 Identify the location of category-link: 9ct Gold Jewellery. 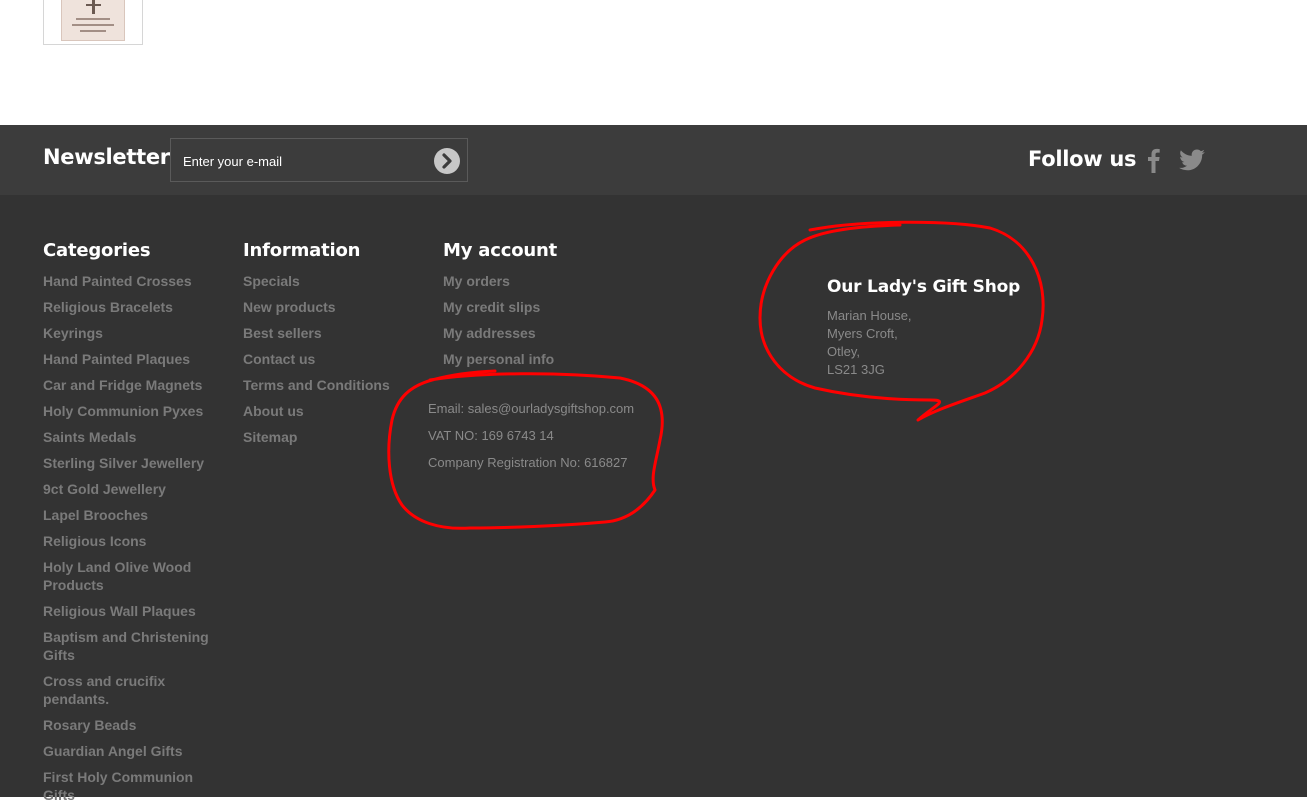
(104, 489).